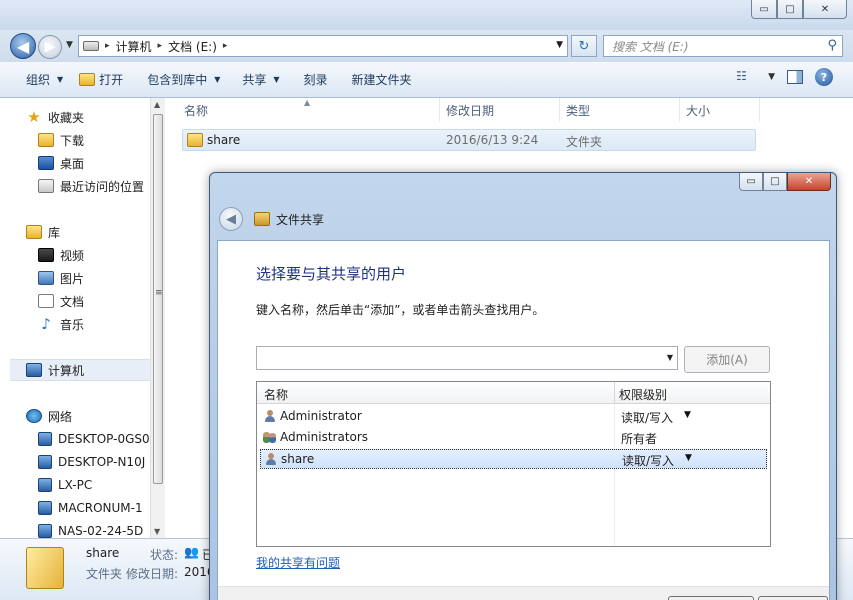  I want to click on user-icon, so click(270, 459).